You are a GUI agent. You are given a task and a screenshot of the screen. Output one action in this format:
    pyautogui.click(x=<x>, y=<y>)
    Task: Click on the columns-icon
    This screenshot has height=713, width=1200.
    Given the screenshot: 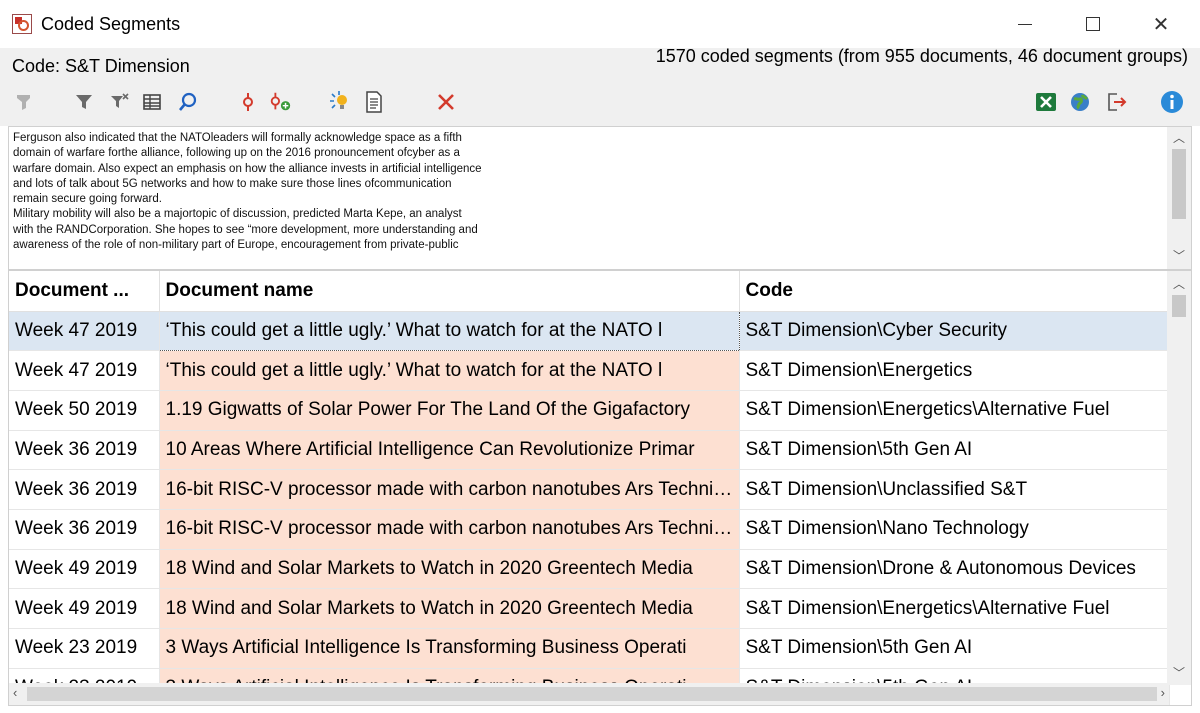 What is the action you would take?
    pyautogui.click(x=152, y=102)
    